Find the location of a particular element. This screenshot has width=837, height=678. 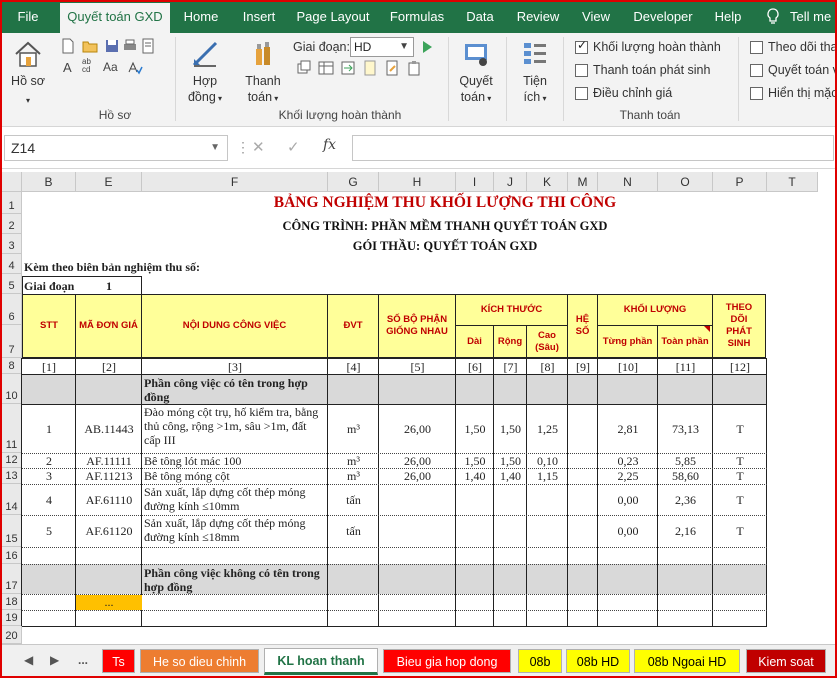

column-header: E is located at coordinates (109, 182).